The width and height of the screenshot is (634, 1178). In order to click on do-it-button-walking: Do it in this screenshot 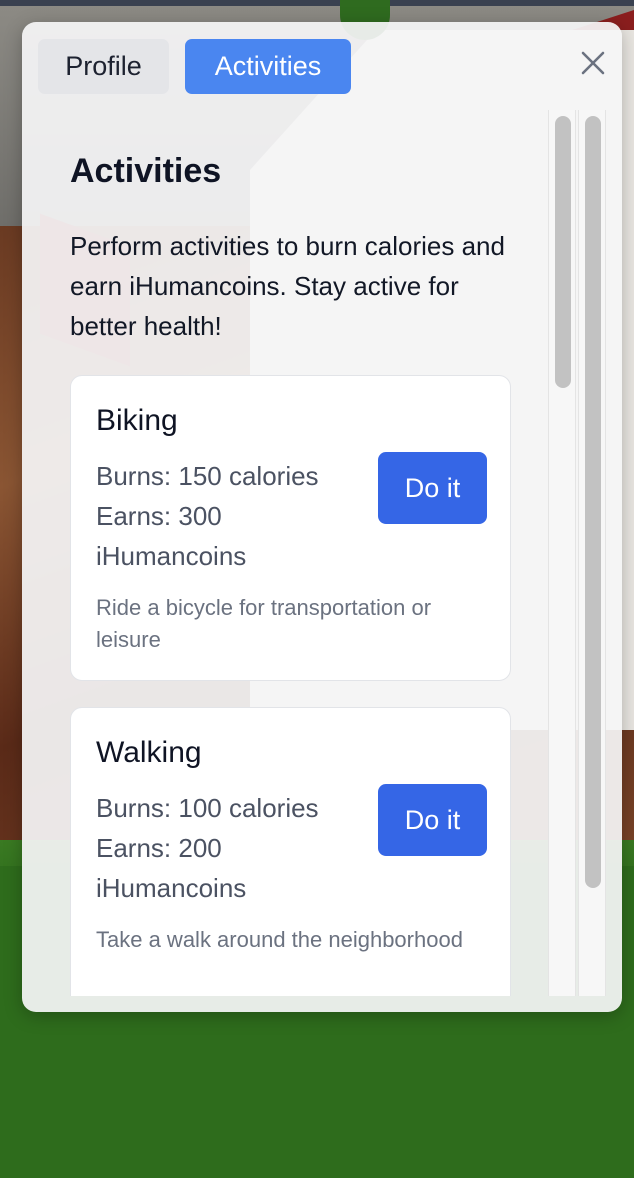, I will do `click(432, 820)`.